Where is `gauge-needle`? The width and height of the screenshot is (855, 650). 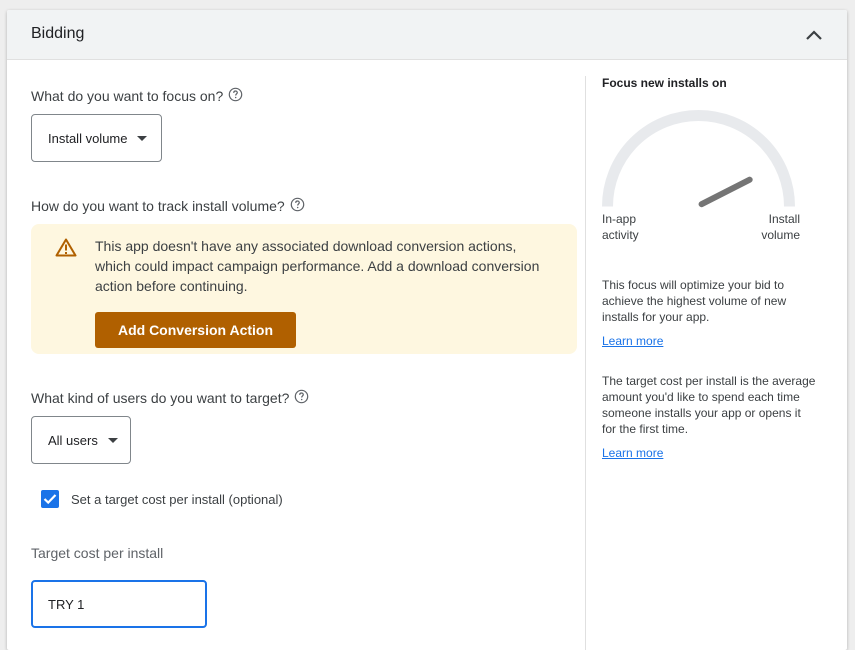
gauge-needle is located at coordinates (725, 192).